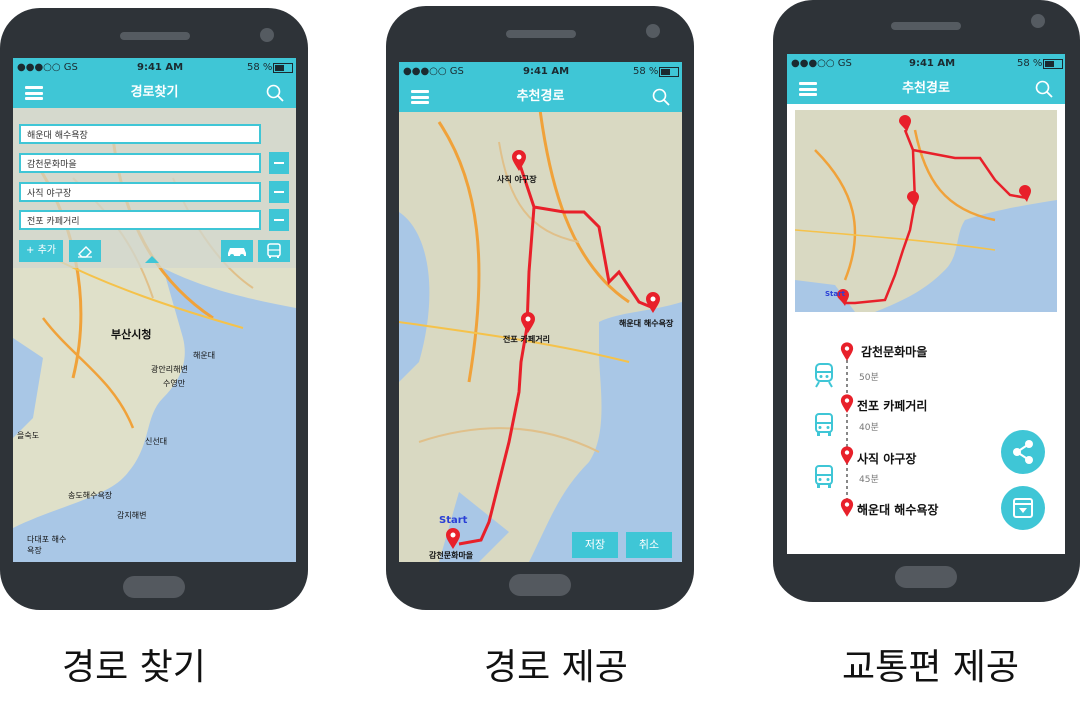 This screenshot has height=705, width=1080. Describe the element at coordinates (156, 441) in the screenshot. I see `map-label: 신선대` at that location.